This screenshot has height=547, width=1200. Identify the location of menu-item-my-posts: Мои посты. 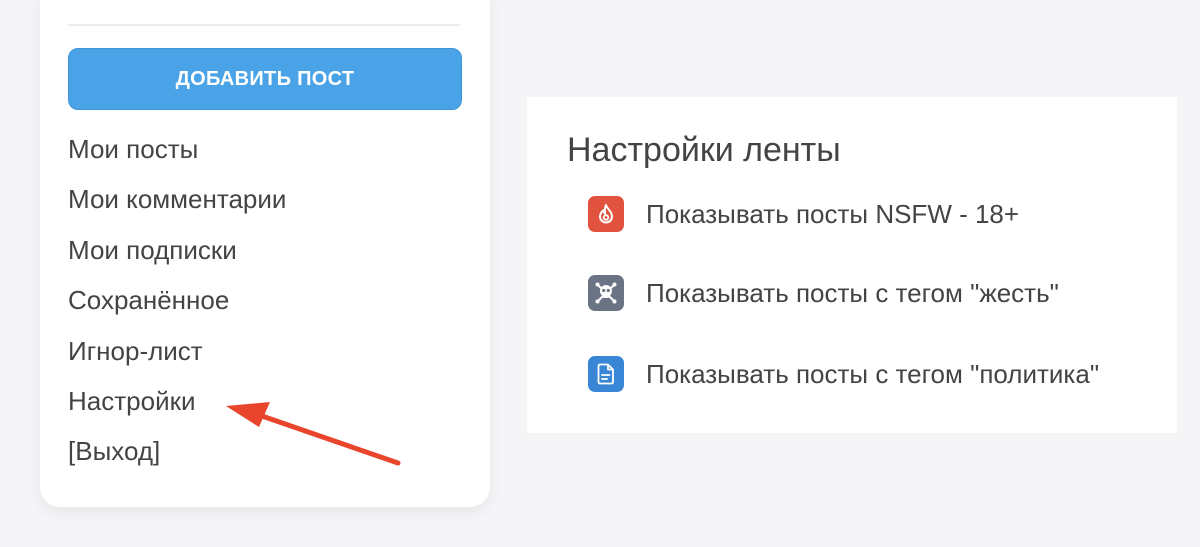
(177, 153).